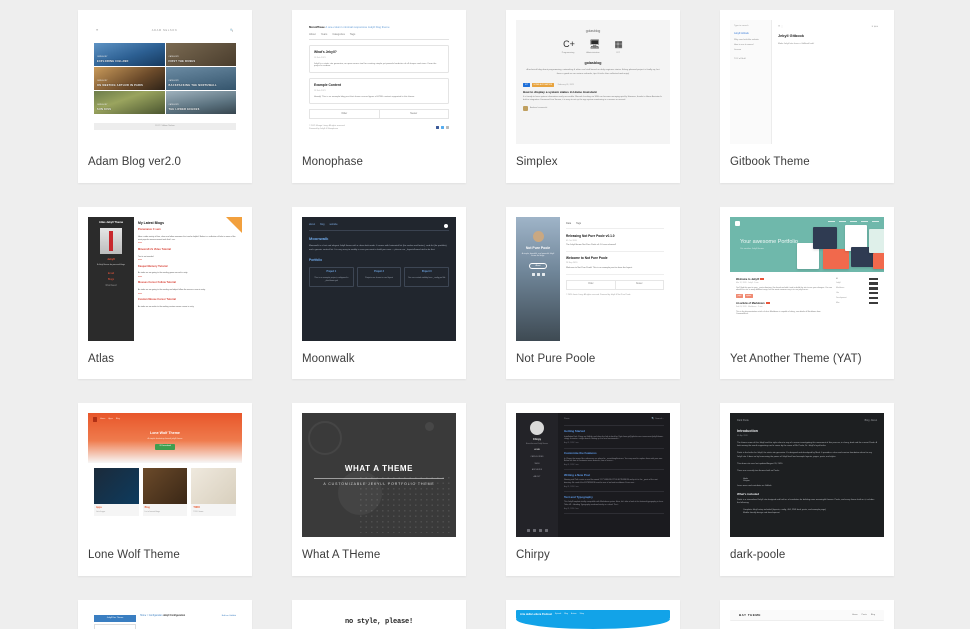 This screenshot has width=970, height=629. I want to click on body-text: Make Jekyll site have a GitBook look!, so click(796, 44).